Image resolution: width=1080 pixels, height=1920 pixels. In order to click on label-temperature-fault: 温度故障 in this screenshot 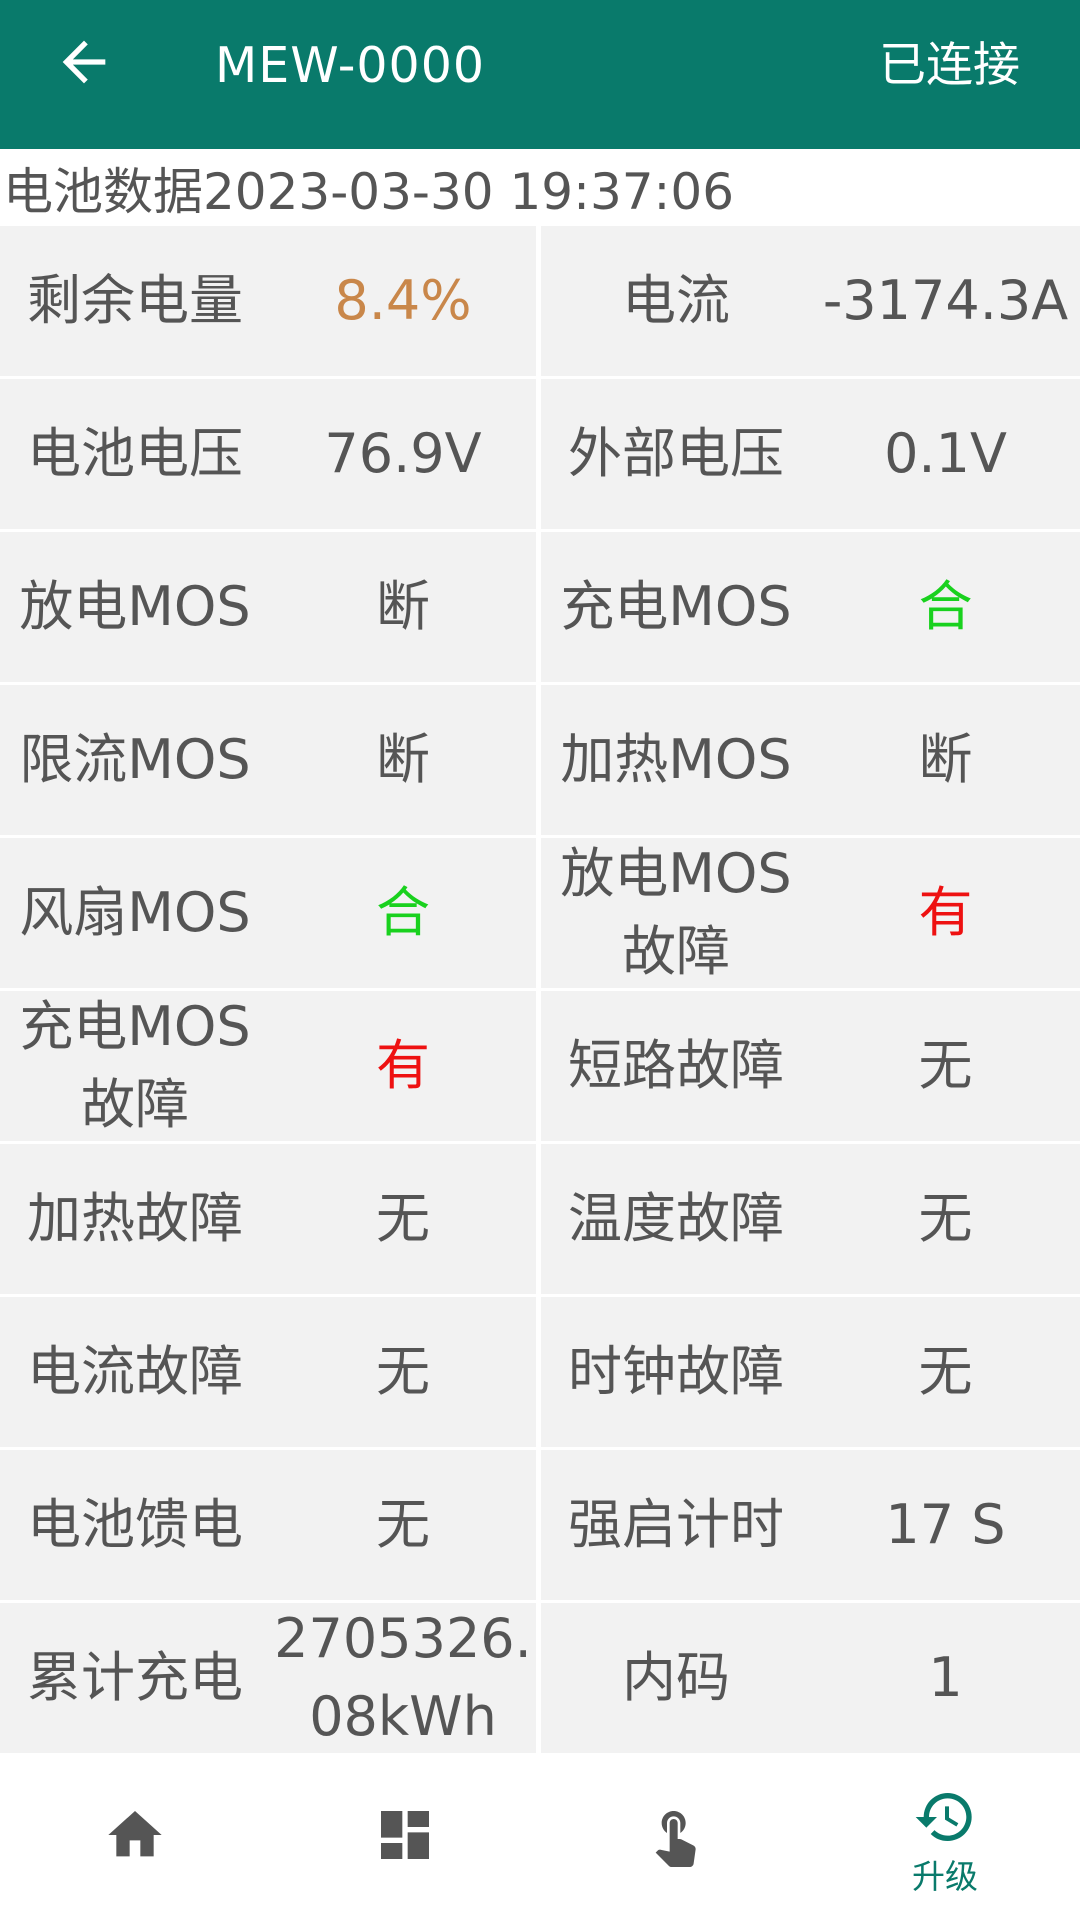, I will do `click(676, 1219)`.